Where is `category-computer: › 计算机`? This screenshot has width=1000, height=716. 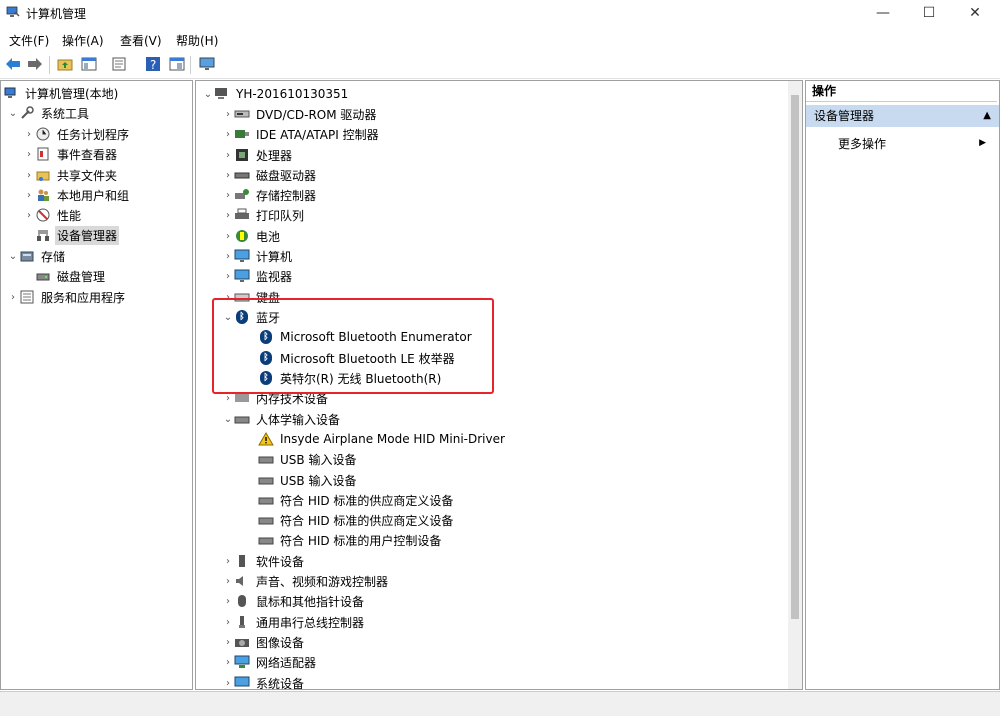 category-computer: › 计算机 is located at coordinates (258, 256).